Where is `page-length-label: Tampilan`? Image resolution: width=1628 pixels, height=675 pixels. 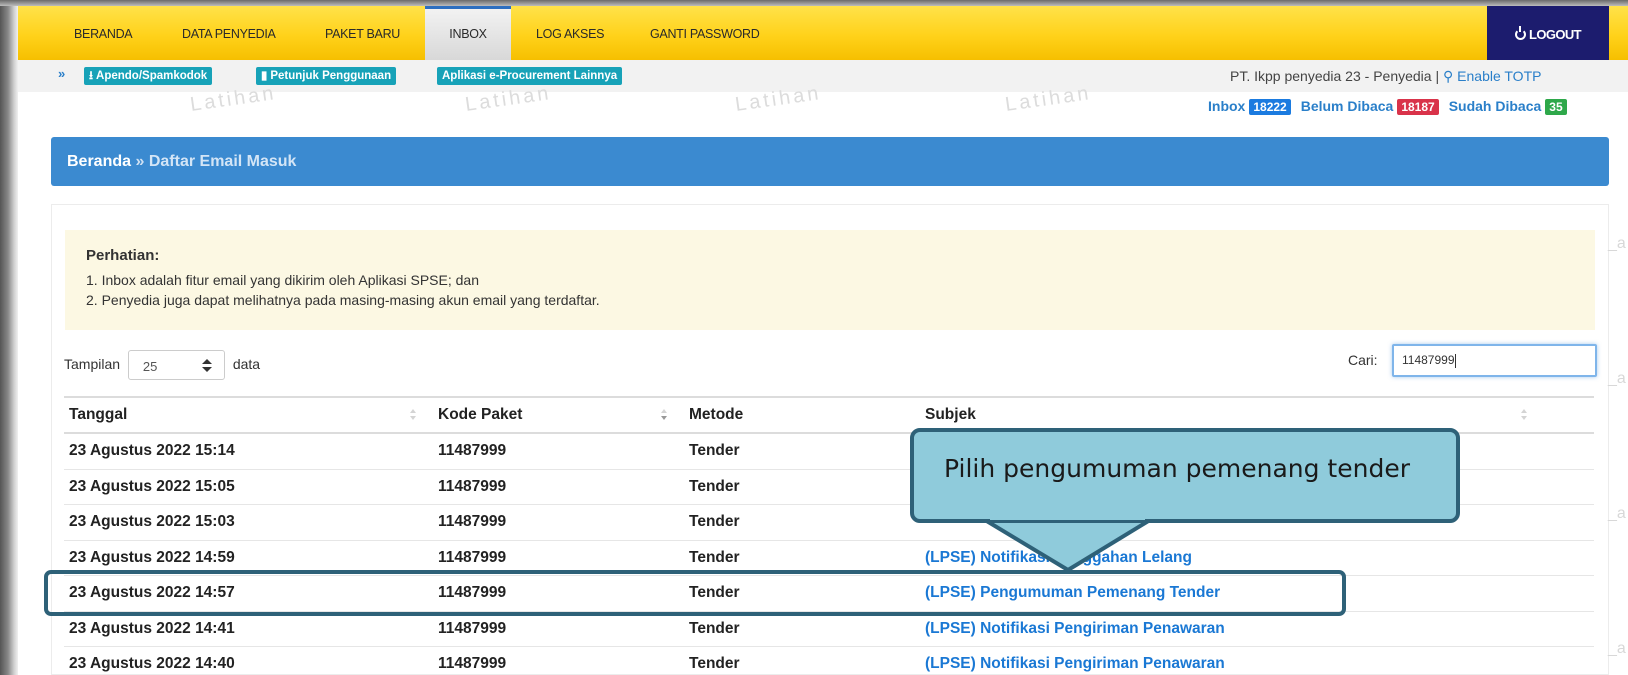 page-length-label: Tampilan is located at coordinates (92, 364).